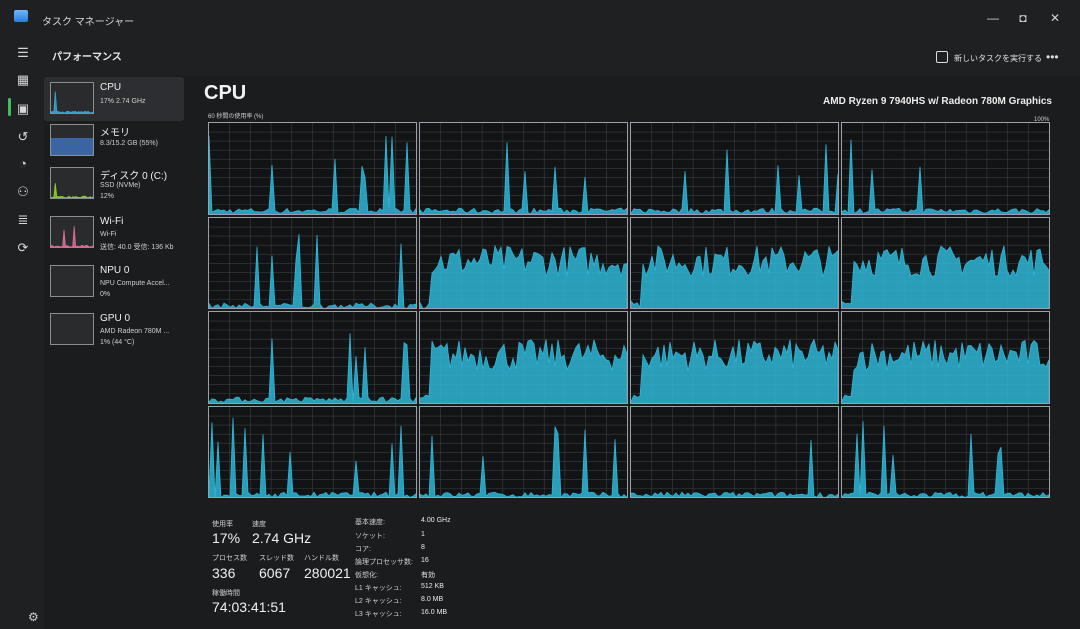 This screenshot has height=629, width=1080. I want to click on services-icon: ⟳, so click(23, 248).